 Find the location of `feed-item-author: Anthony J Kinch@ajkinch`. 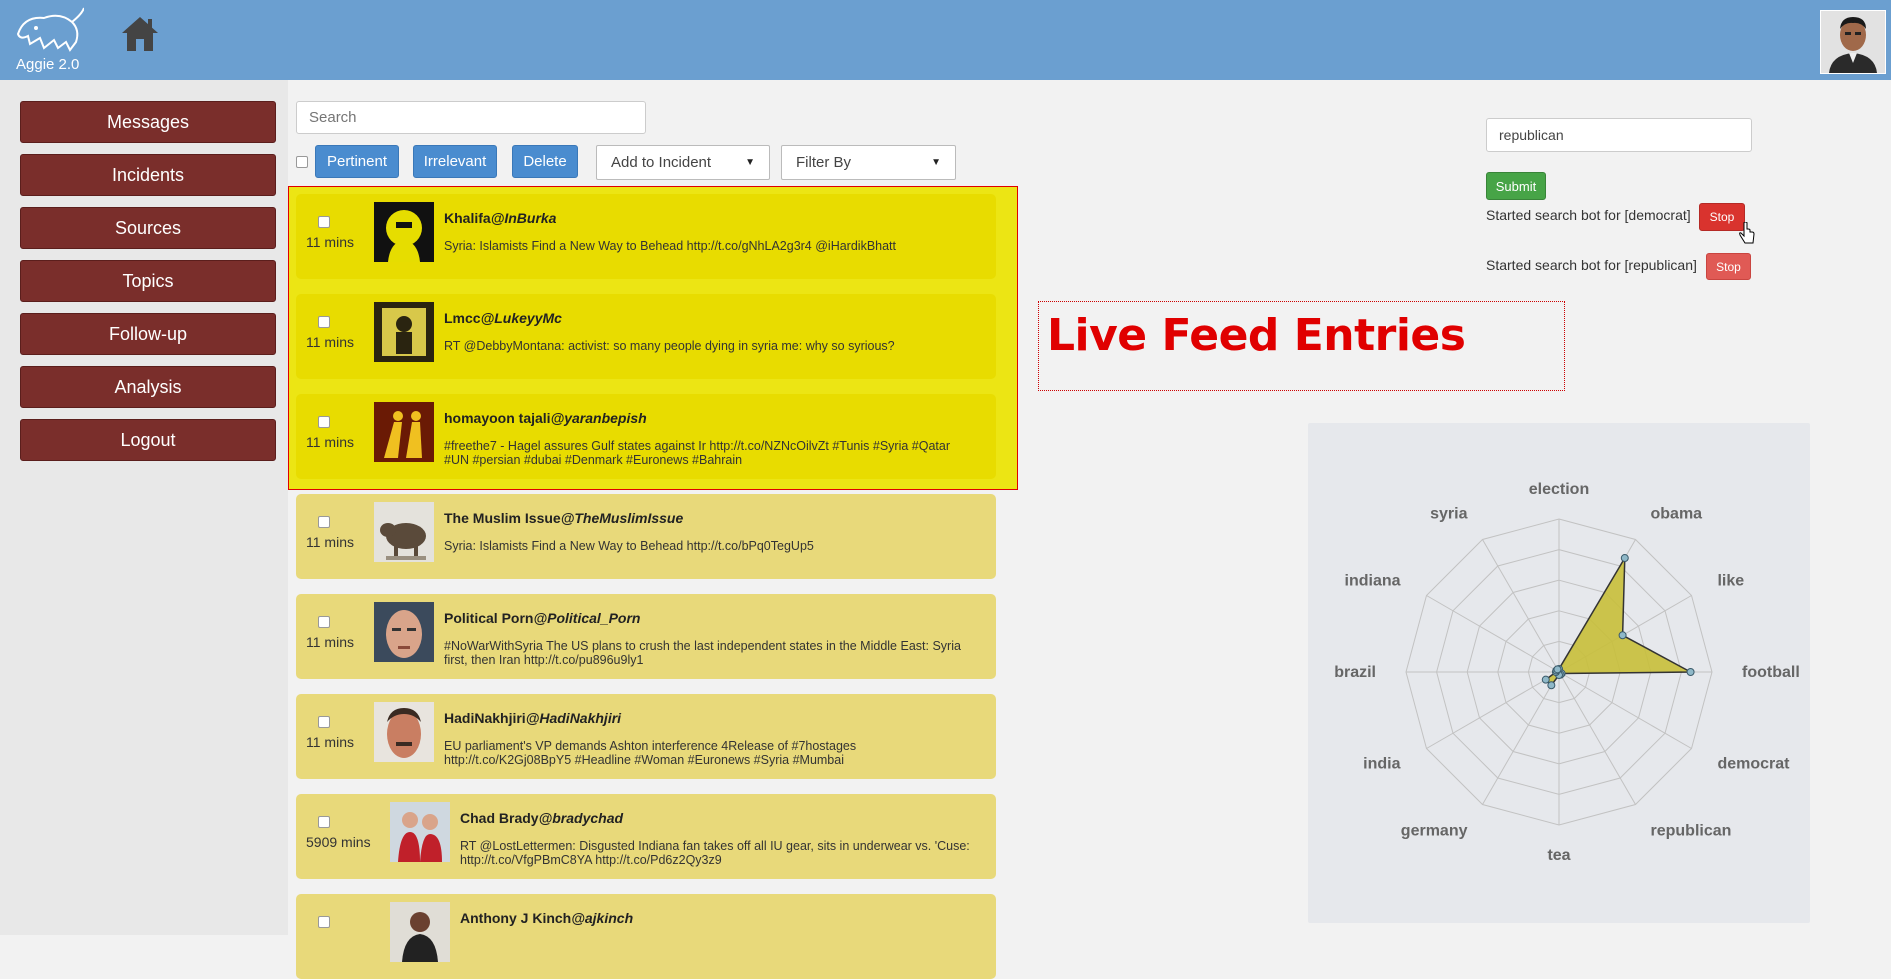

feed-item-author: Anthony J Kinch@ajkinch is located at coordinates (546, 918).